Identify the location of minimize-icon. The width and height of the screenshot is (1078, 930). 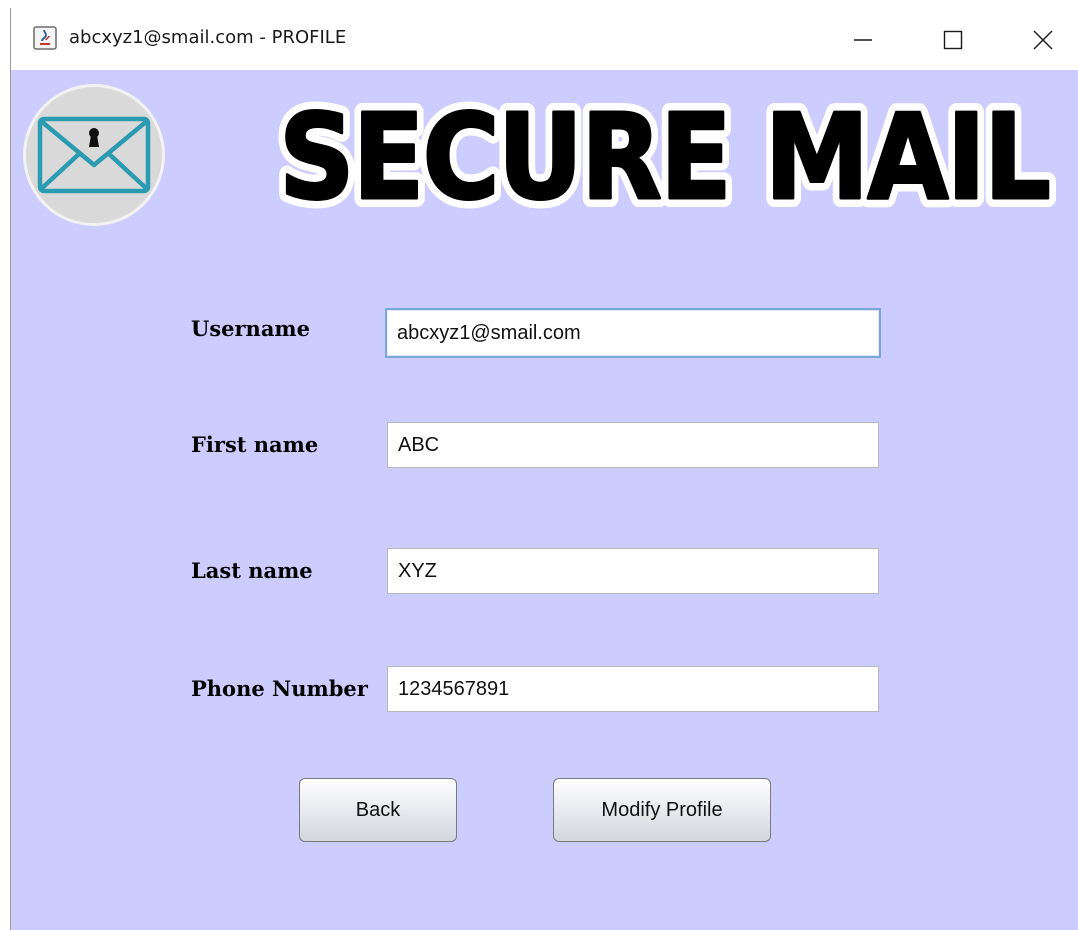
(863, 40).